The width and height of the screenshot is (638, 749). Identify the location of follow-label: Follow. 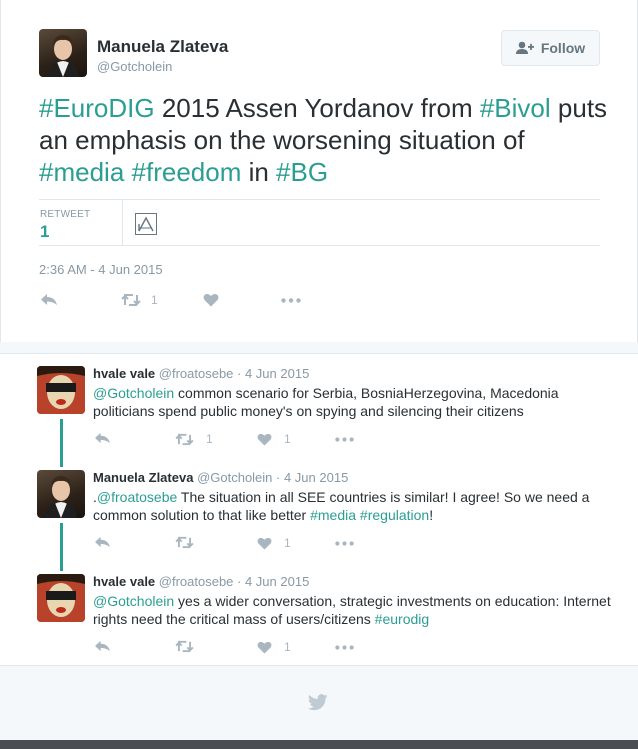
(563, 48).